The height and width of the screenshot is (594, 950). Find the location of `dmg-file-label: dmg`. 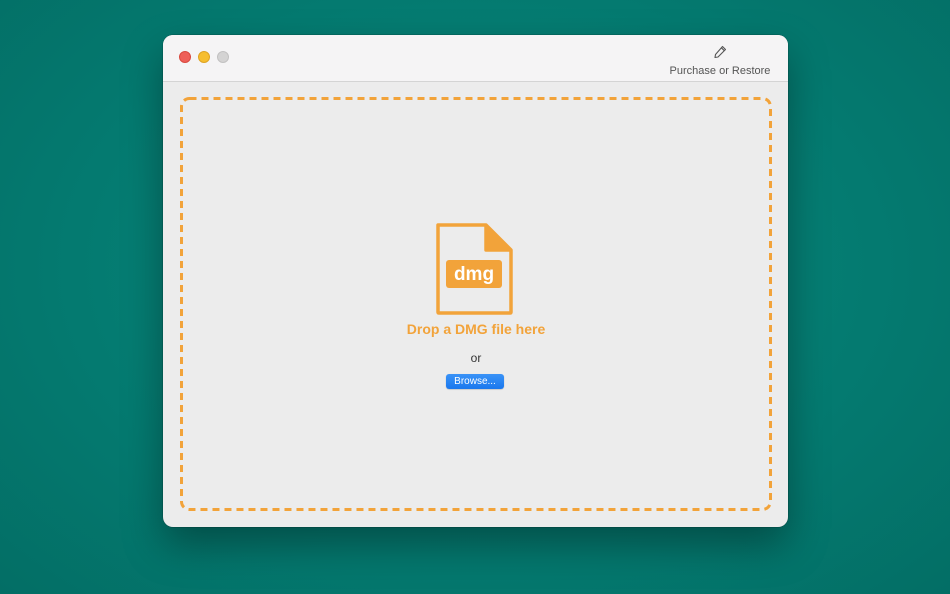

dmg-file-label: dmg is located at coordinates (474, 274).